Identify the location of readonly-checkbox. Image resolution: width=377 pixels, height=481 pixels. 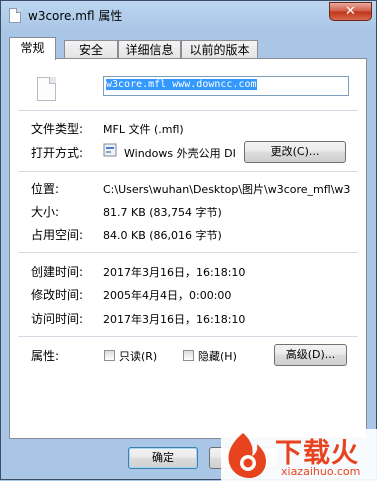
(109, 355).